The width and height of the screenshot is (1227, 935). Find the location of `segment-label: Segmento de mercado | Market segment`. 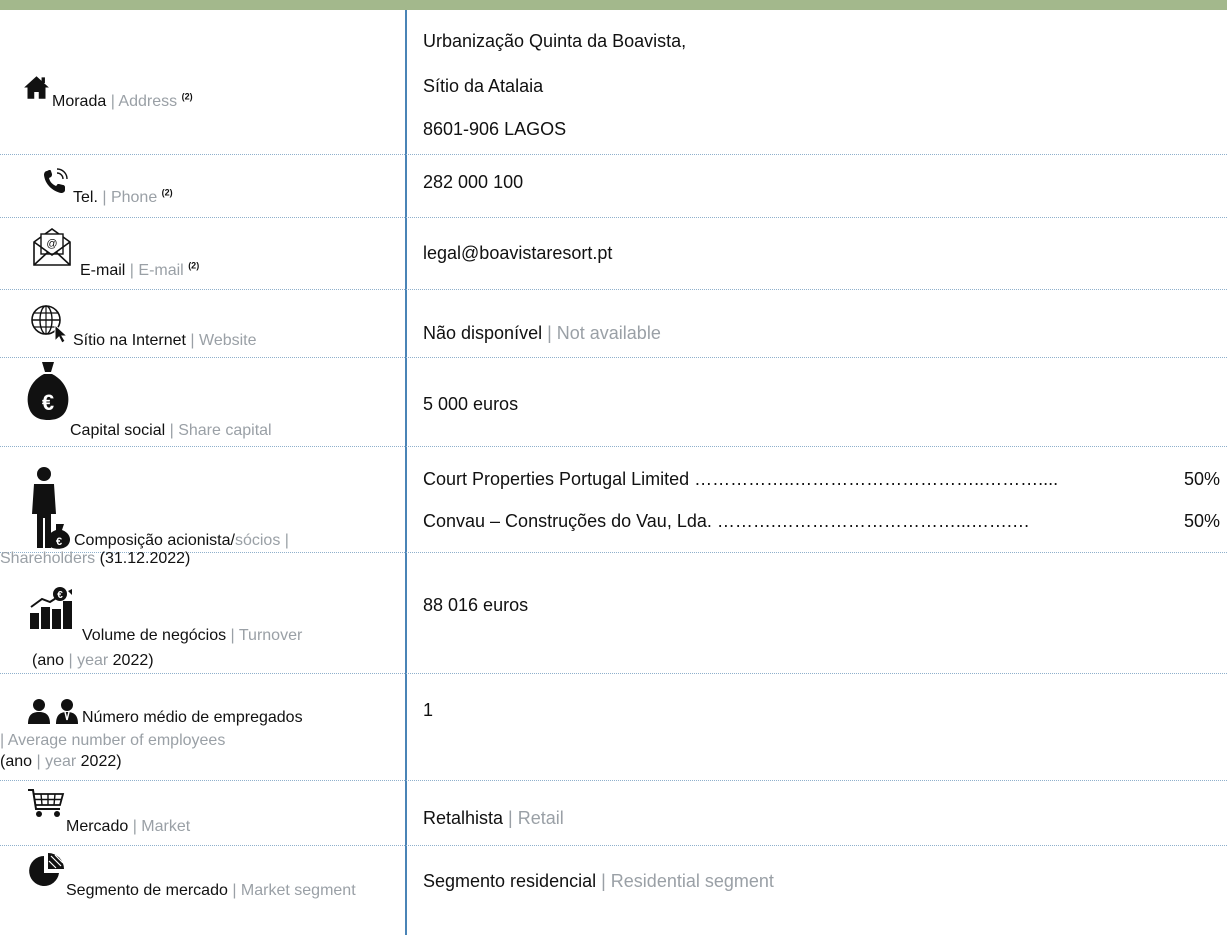

segment-label: Segmento de mercado | Market segment is located at coordinates (211, 890).